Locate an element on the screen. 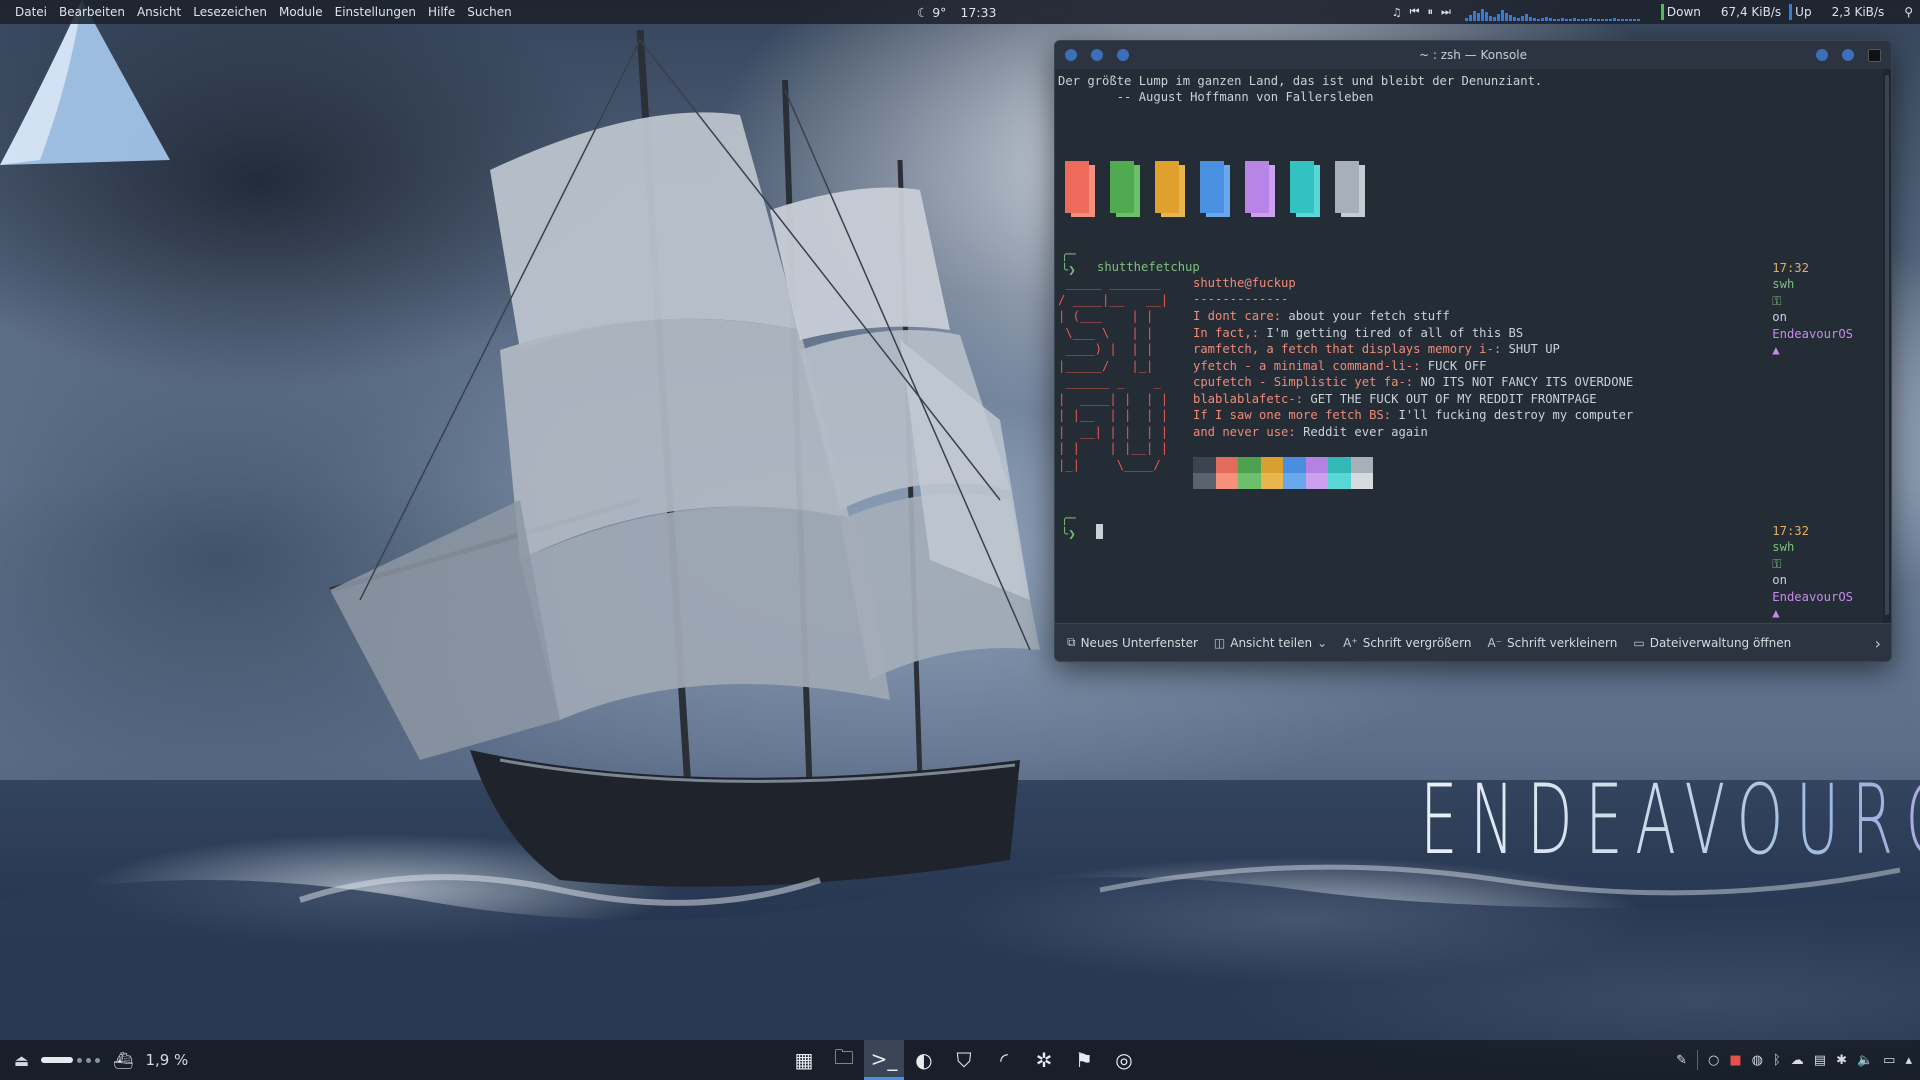 The width and height of the screenshot is (1920, 1080). circle-icon: ○ is located at coordinates (1713, 1060).